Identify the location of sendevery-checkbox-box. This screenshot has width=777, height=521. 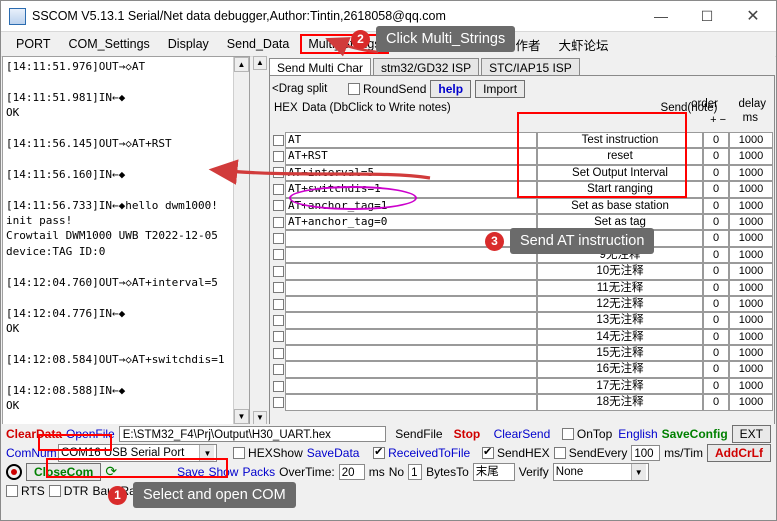
(559, 452).